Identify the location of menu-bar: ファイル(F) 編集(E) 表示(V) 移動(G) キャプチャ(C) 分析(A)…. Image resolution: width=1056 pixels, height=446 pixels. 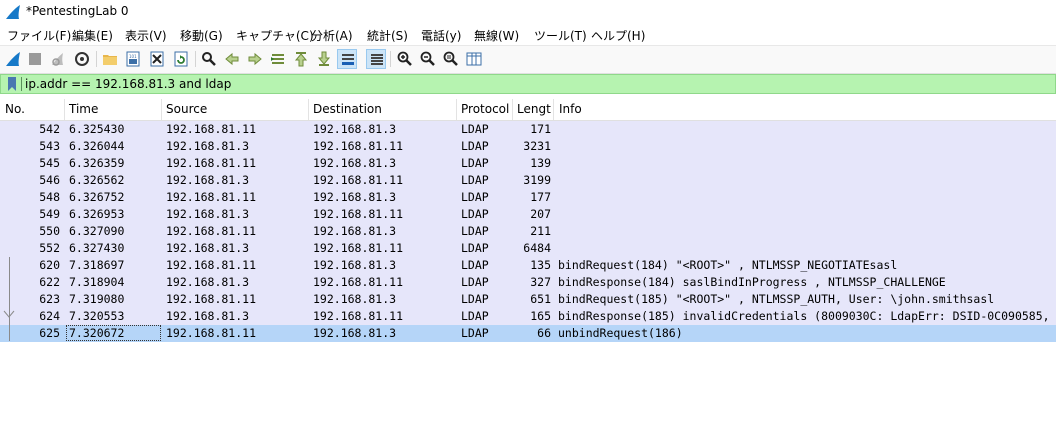
(528, 34).